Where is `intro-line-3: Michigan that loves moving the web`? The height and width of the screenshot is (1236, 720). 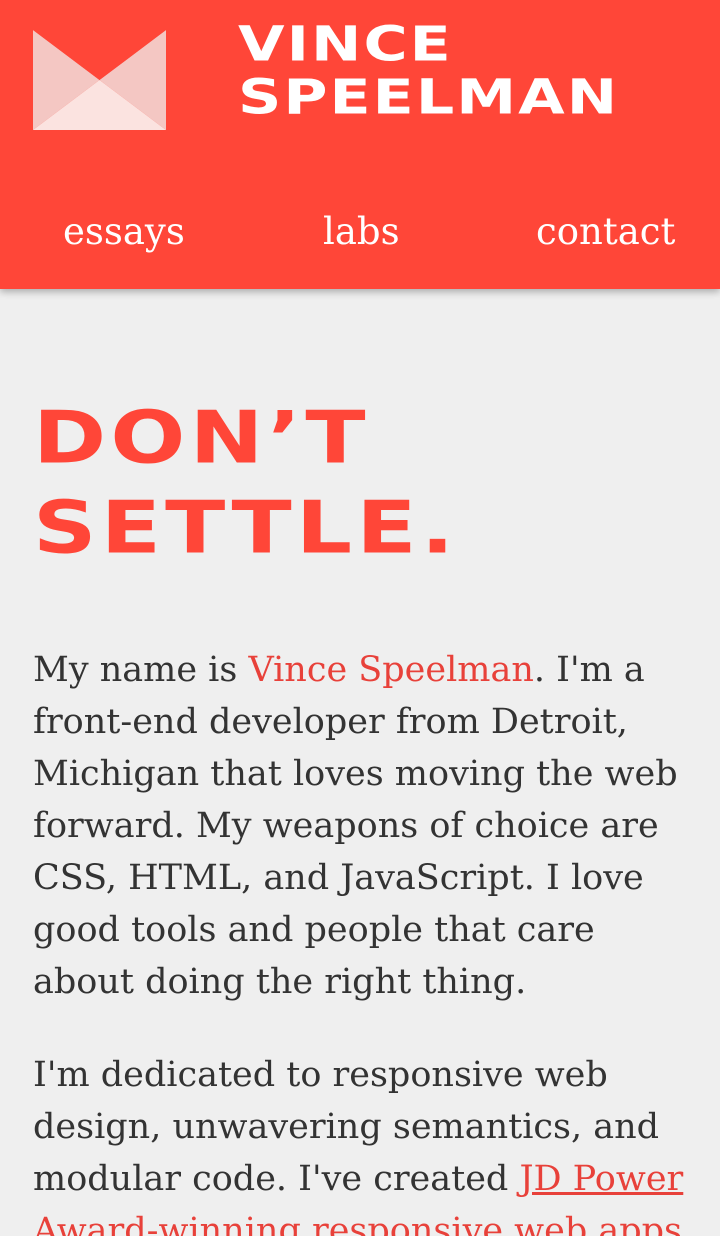 intro-line-3: Michigan that loves moving the web is located at coordinates (355, 774).